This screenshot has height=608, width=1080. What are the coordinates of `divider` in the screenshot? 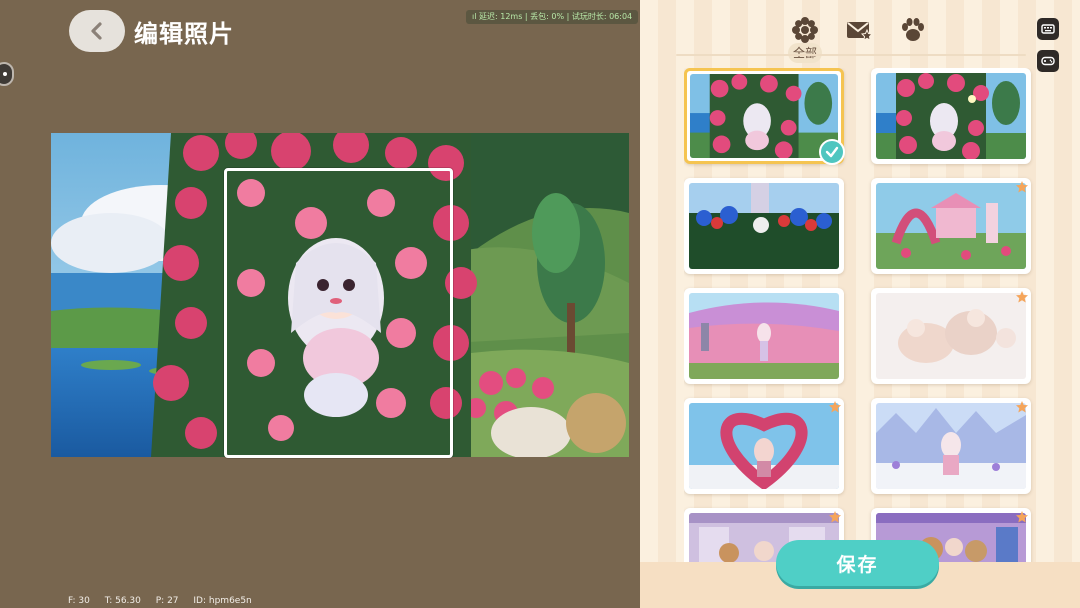 It's located at (851, 55).